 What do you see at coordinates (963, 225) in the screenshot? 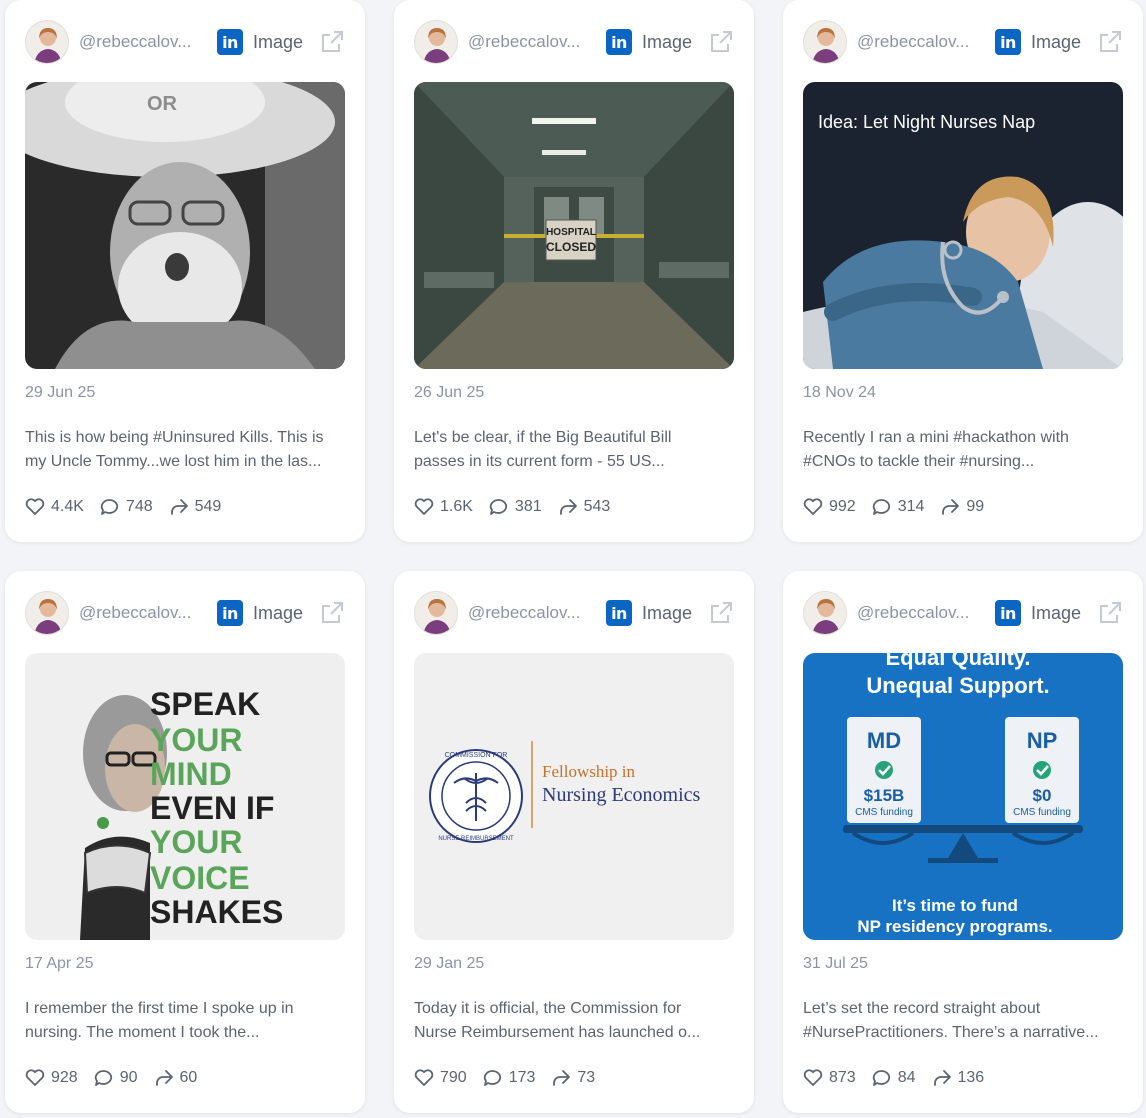
I see `post-image: Idea: Let Night Nurses Nap` at bounding box center [963, 225].